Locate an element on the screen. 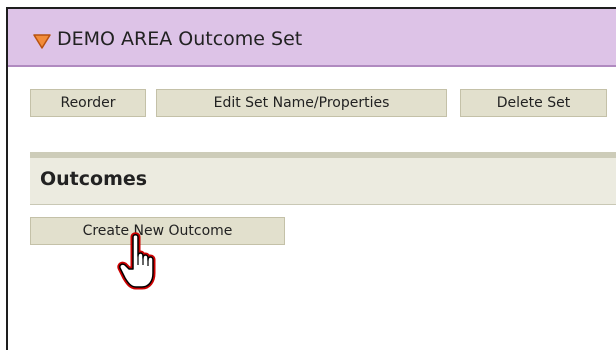  outcomes-section-header: Outcomes is located at coordinates (323, 178).